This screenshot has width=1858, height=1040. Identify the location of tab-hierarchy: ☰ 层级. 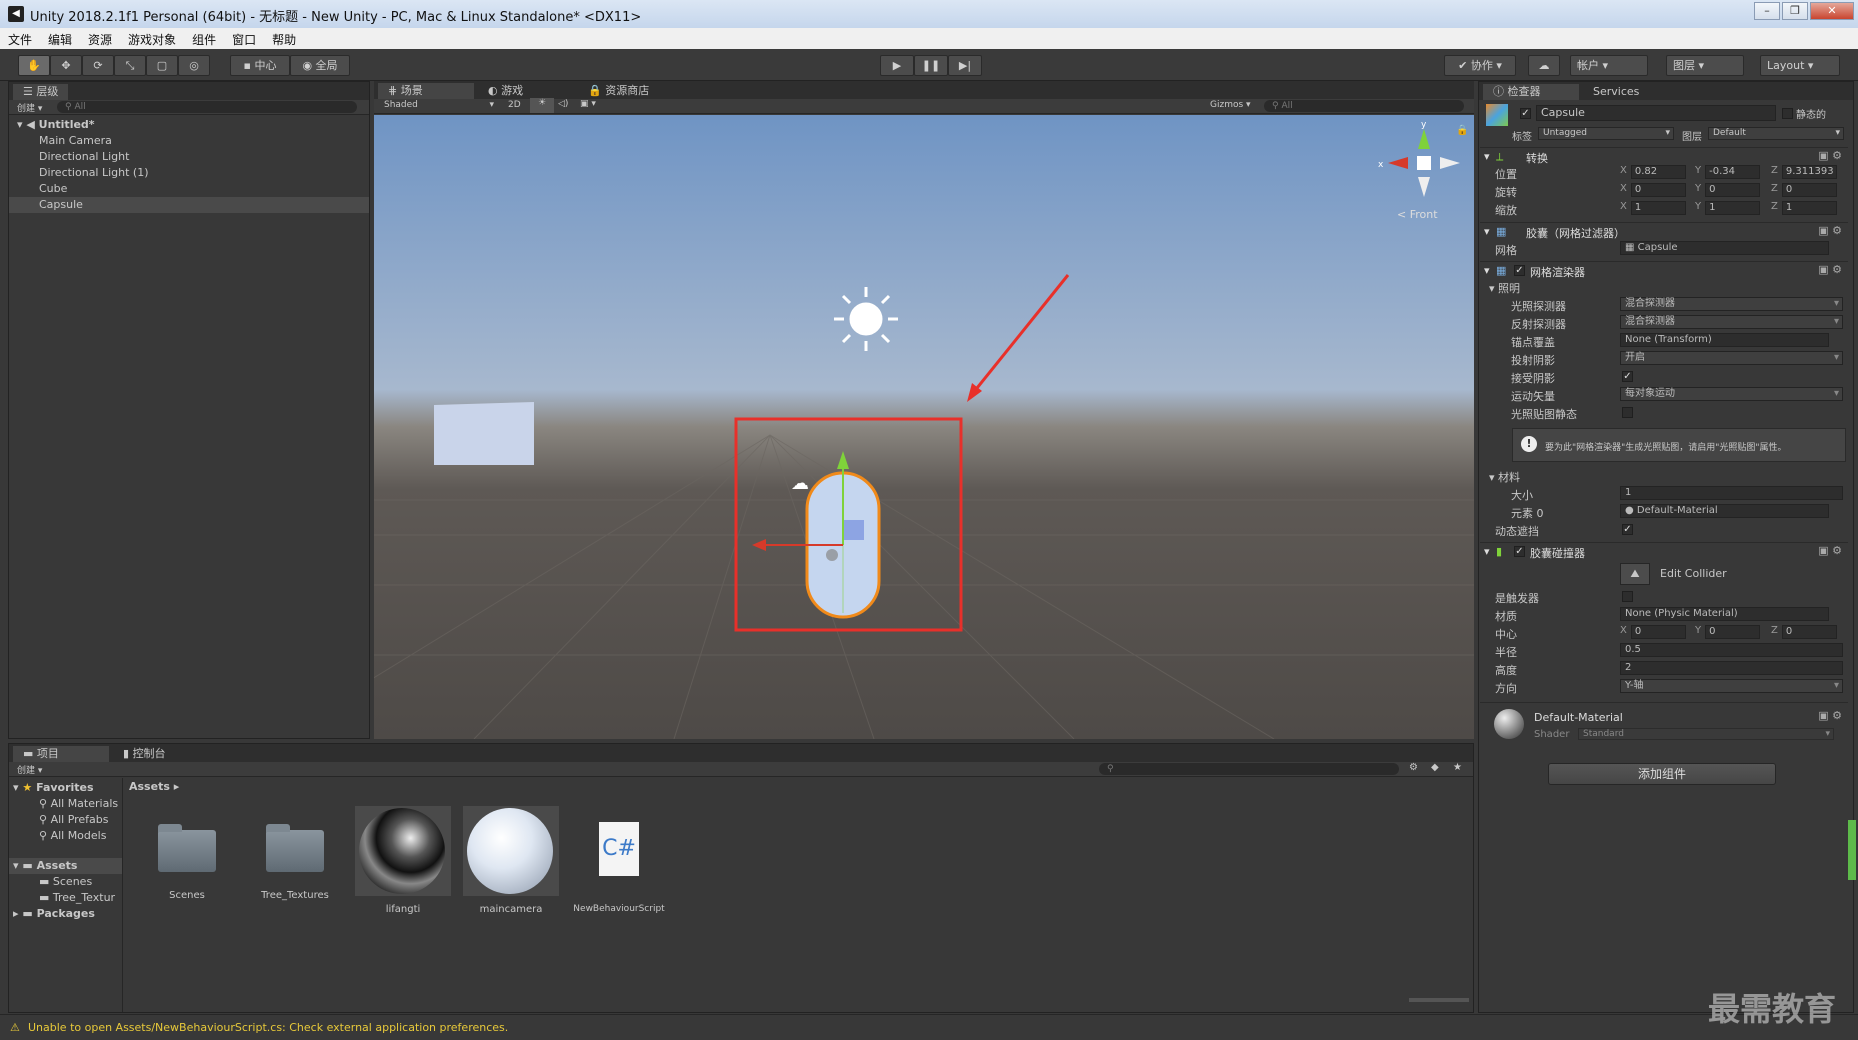
(41, 92).